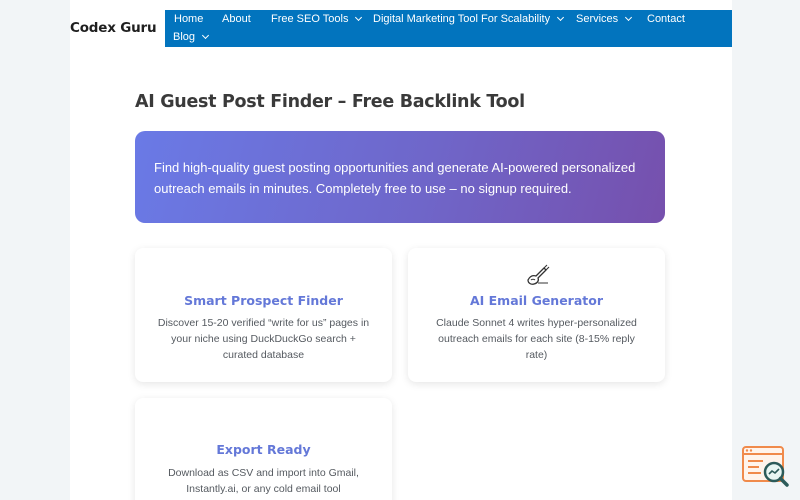  I want to click on nav-item-label: Home, so click(189, 19).